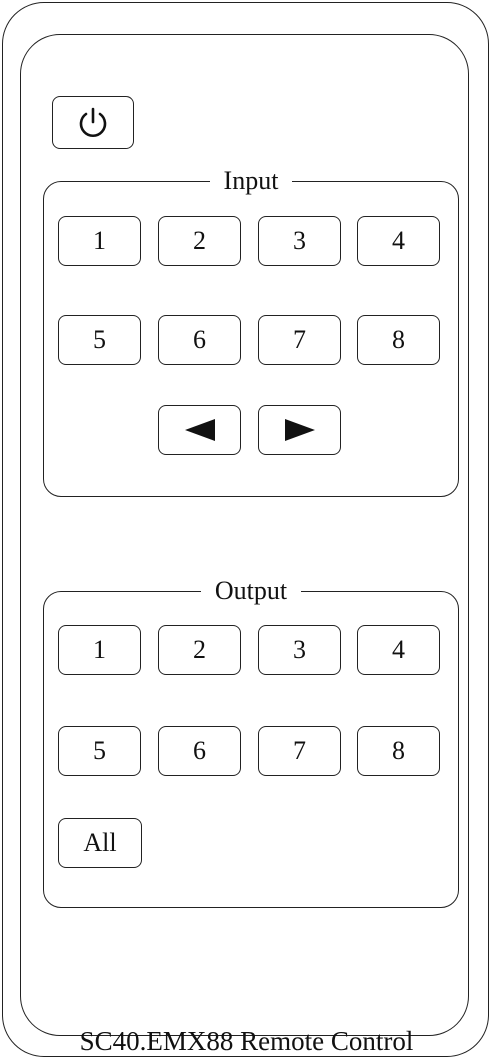 This screenshot has height=1061, width=493. Describe the element at coordinates (99, 340) in the screenshot. I see `input-button-5: 5` at that location.